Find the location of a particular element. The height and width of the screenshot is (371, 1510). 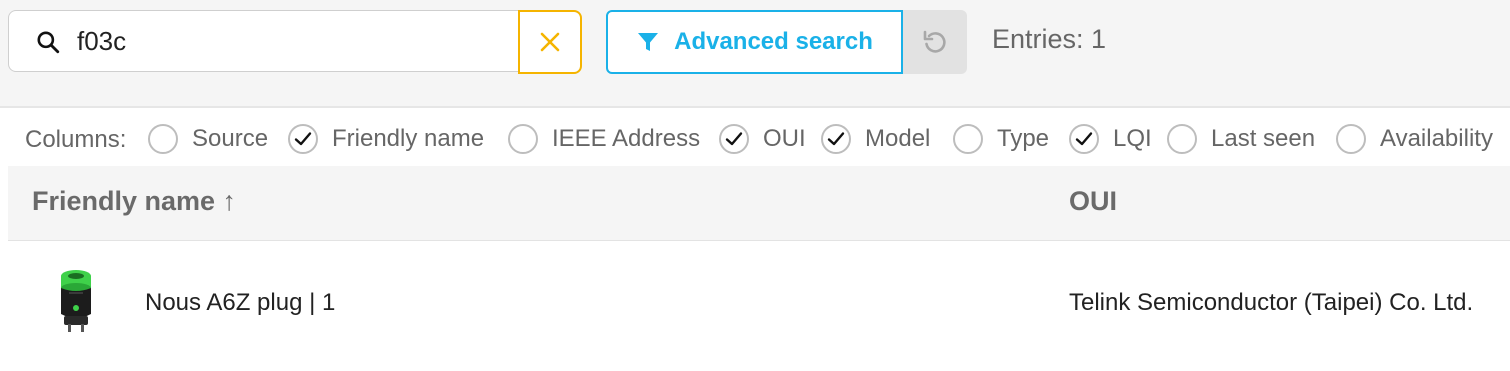

column-toggle-friendly-name: Friendly name is located at coordinates (386, 139).